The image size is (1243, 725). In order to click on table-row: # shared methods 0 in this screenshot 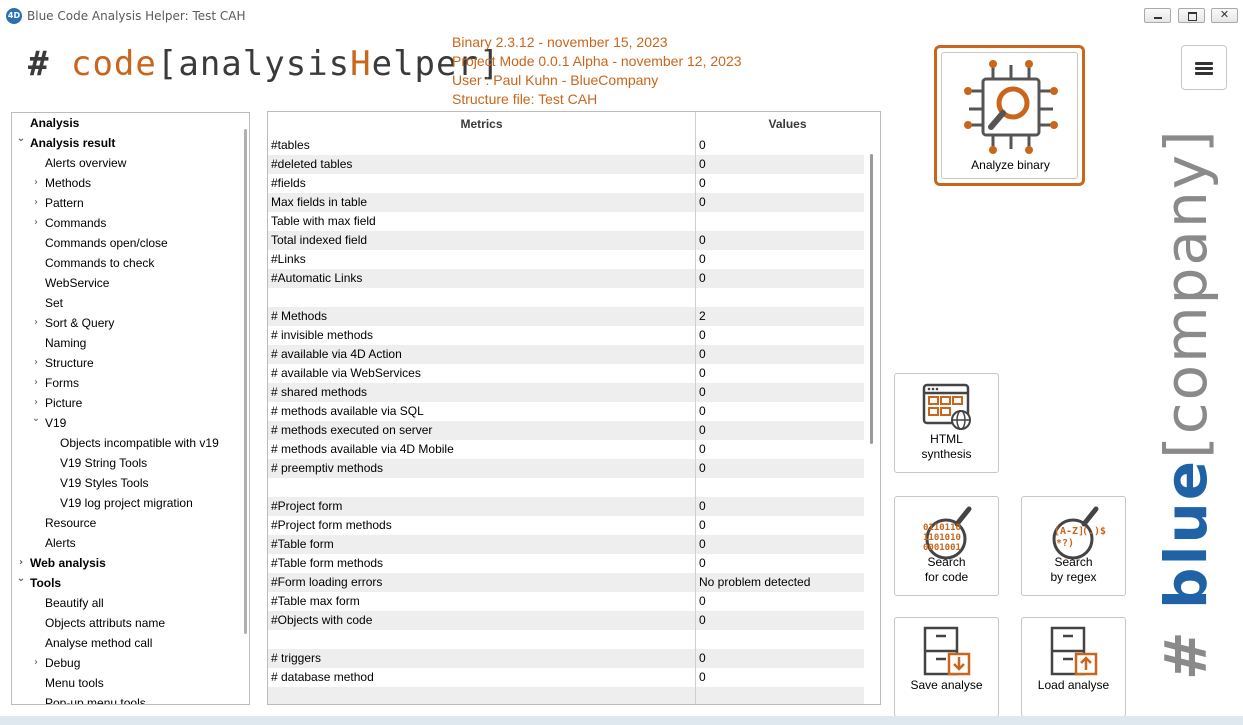, I will do `click(566, 392)`.